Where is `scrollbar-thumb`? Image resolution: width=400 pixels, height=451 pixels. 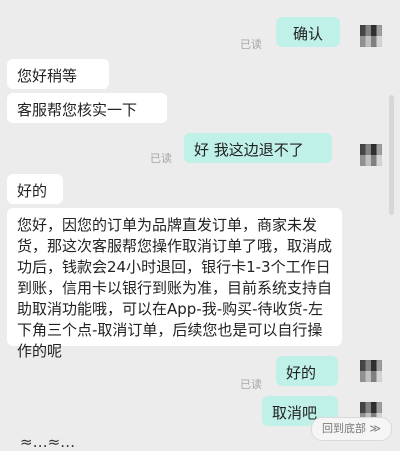
scrollbar-thumb is located at coordinates (391, 155).